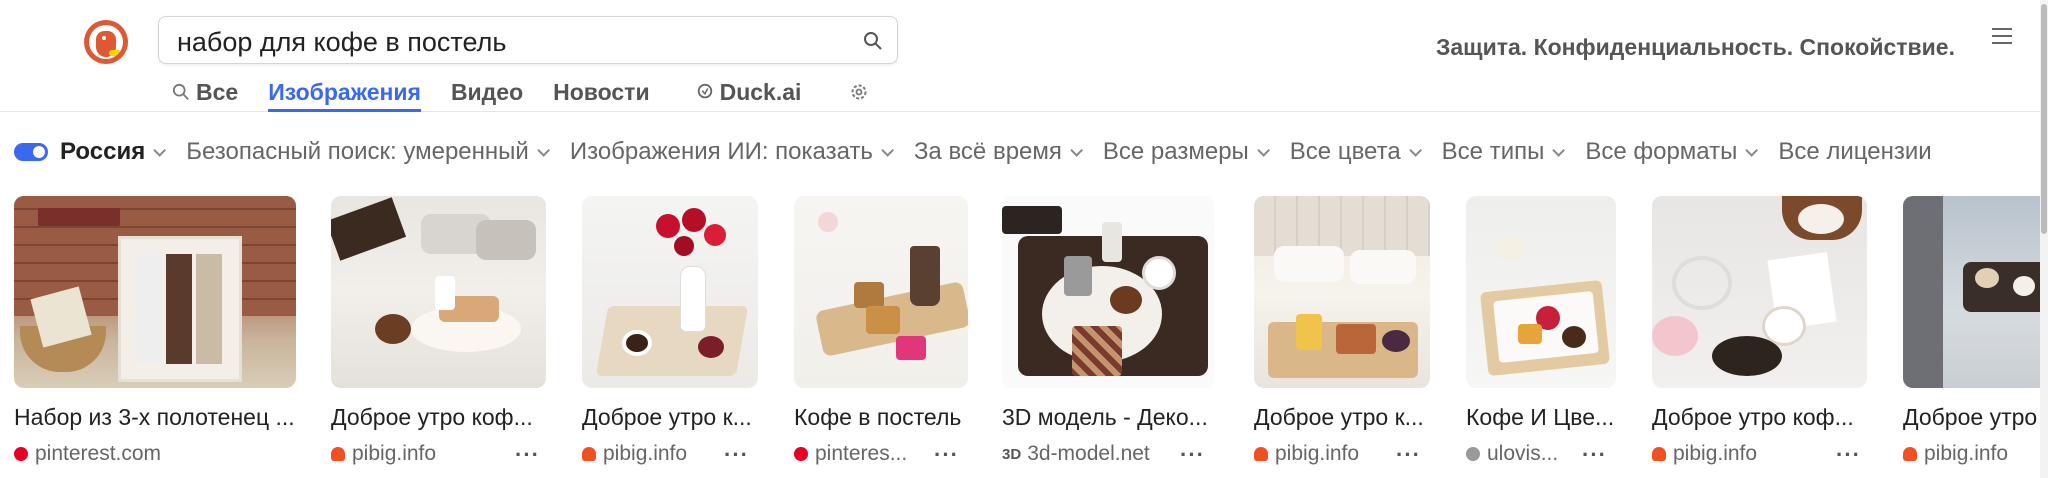  Describe the element at coordinates (1493, 151) in the screenshot. I see `type-label: Все типы` at that location.